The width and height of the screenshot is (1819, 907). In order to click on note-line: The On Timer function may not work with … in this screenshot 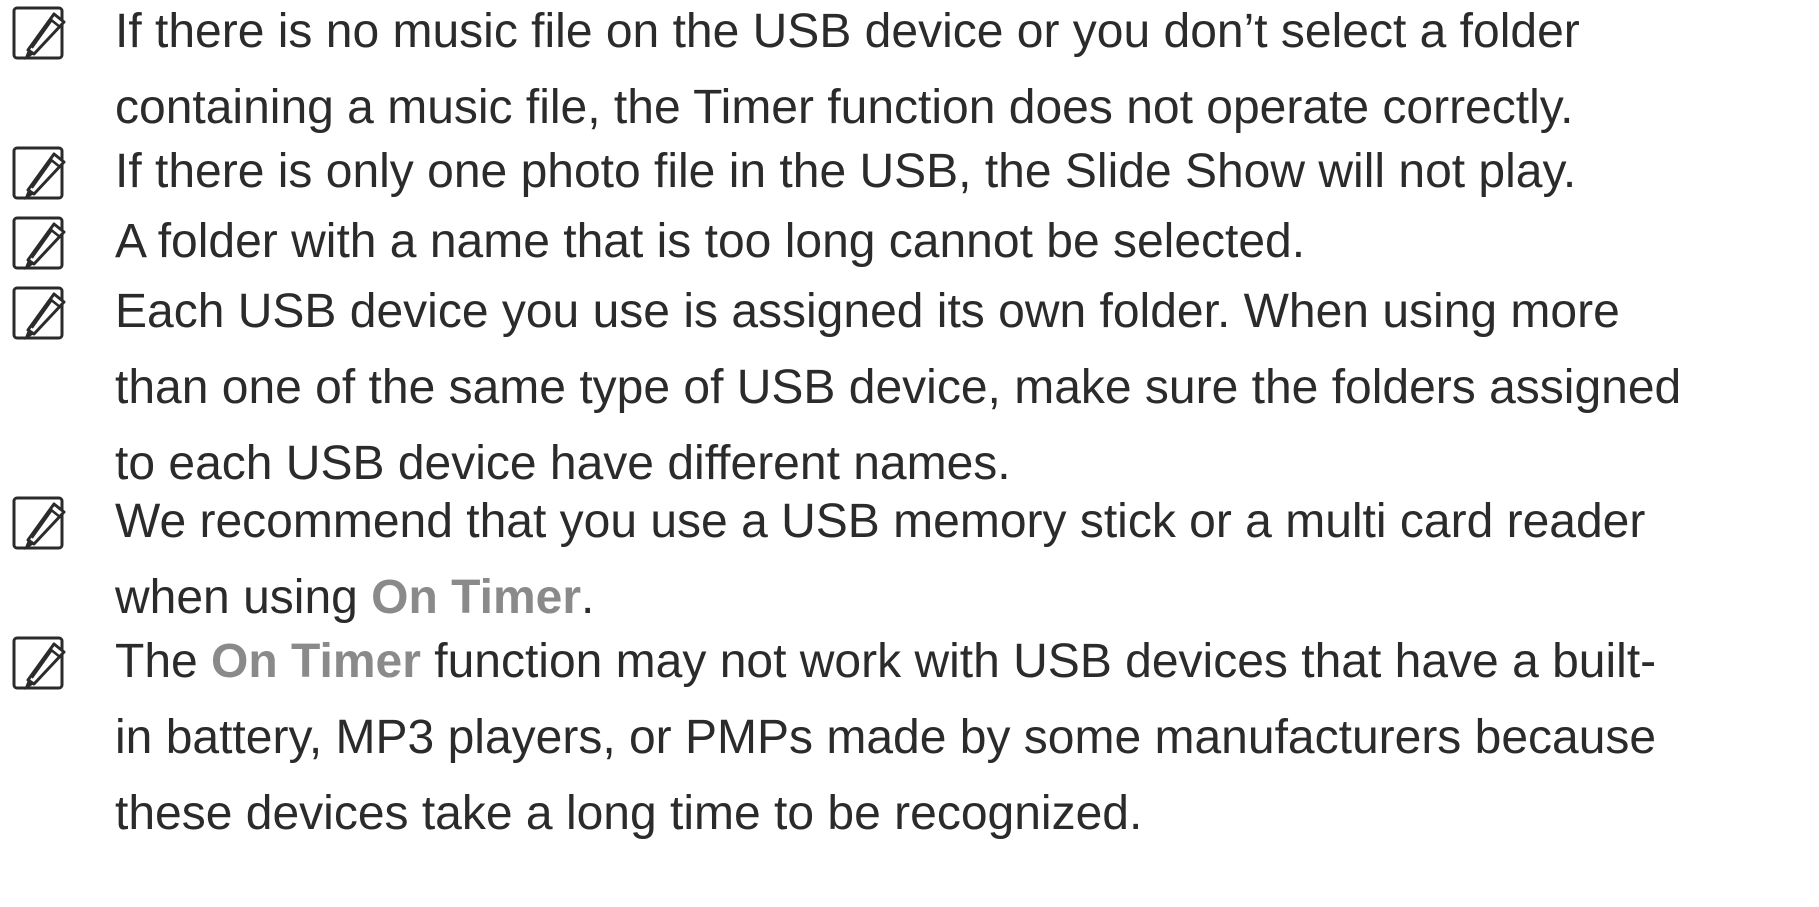, I will do `click(965, 662)`.